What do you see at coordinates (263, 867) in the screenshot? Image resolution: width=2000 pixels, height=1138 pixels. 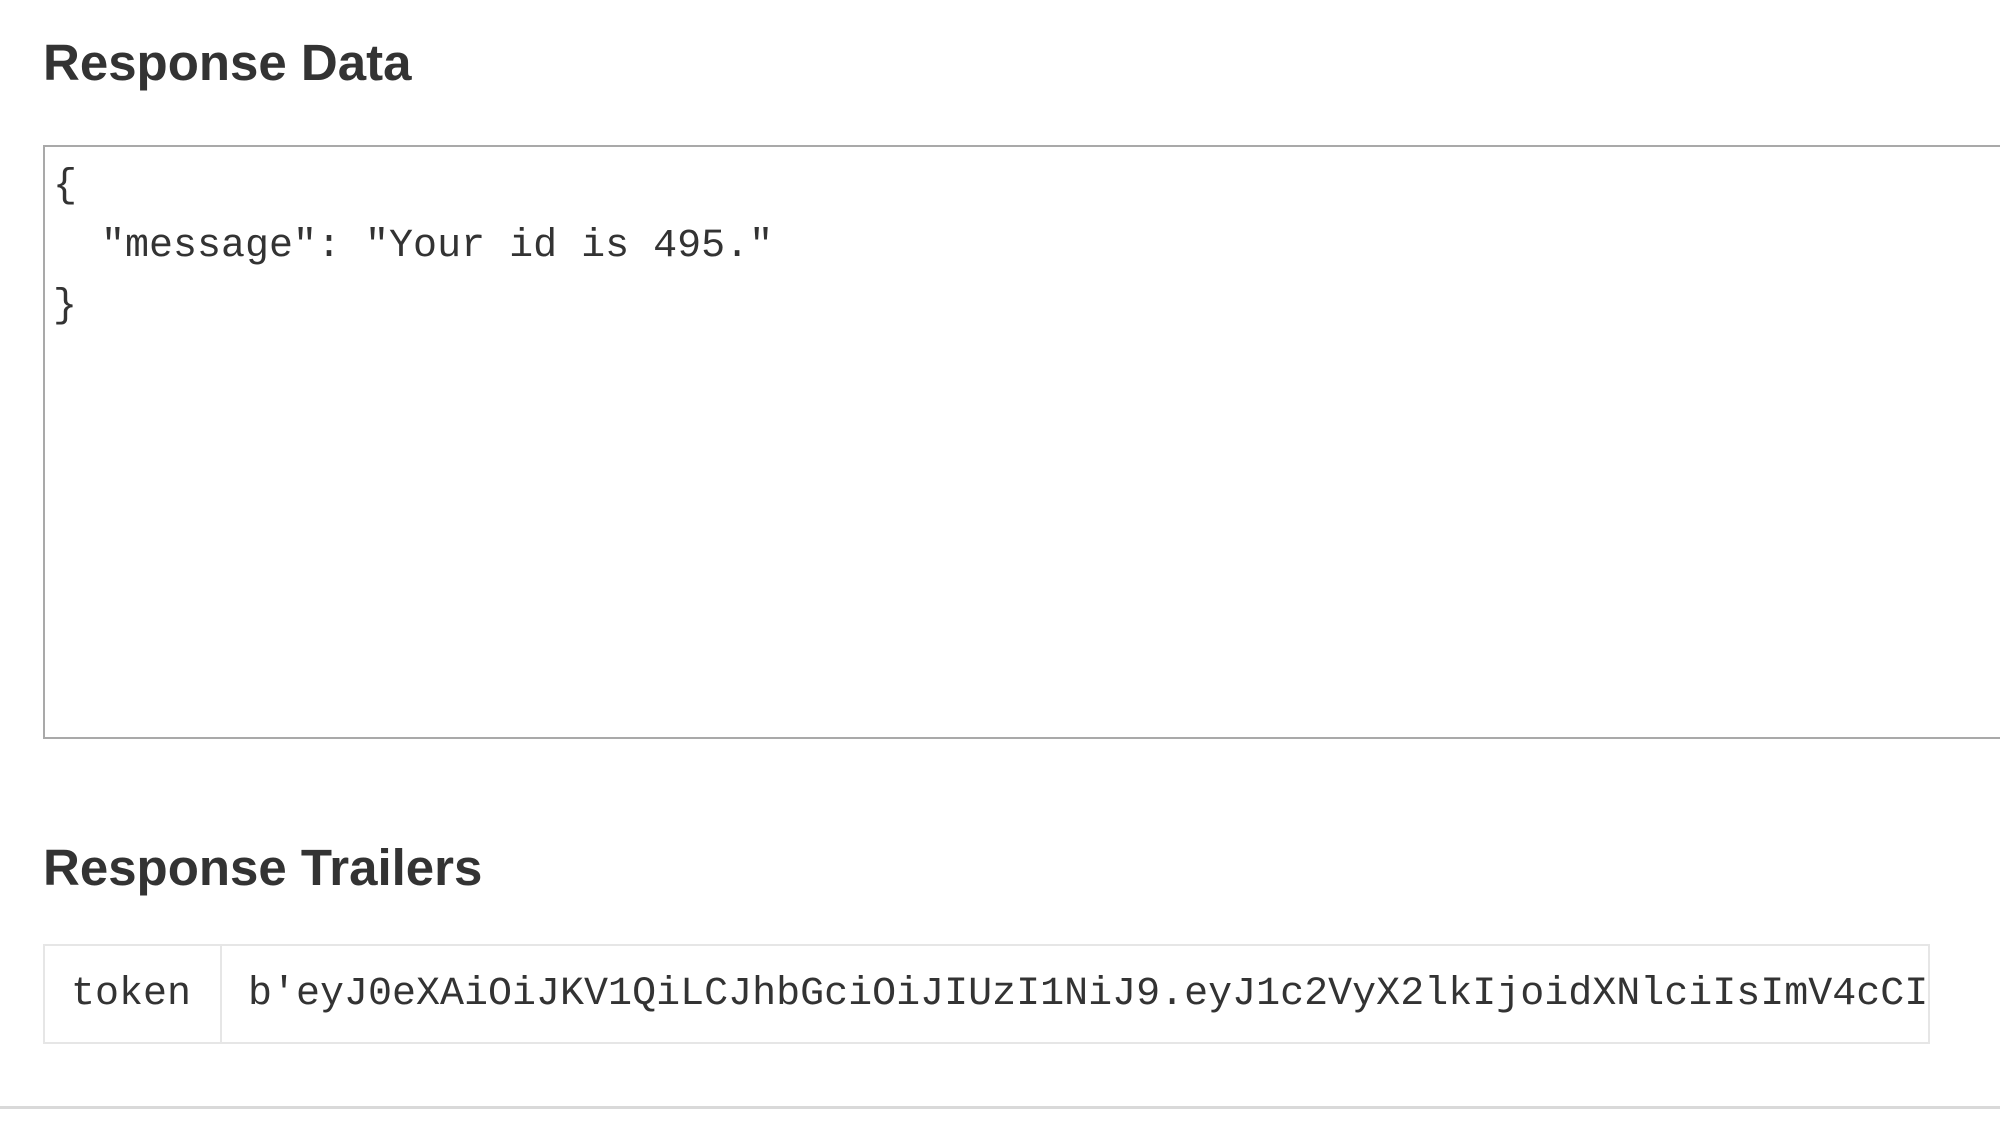 I see `response-trailers-title: Response Trailers` at bounding box center [263, 867].